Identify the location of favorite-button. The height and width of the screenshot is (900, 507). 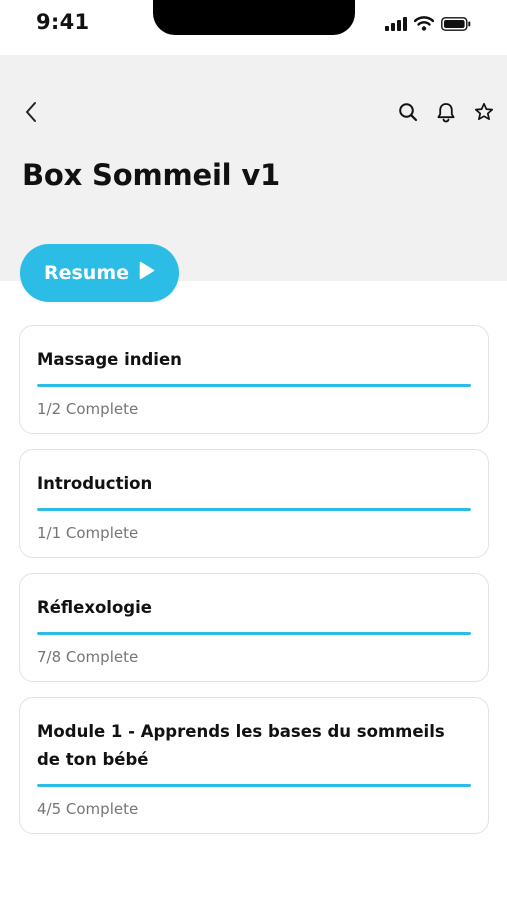
(484, 114).